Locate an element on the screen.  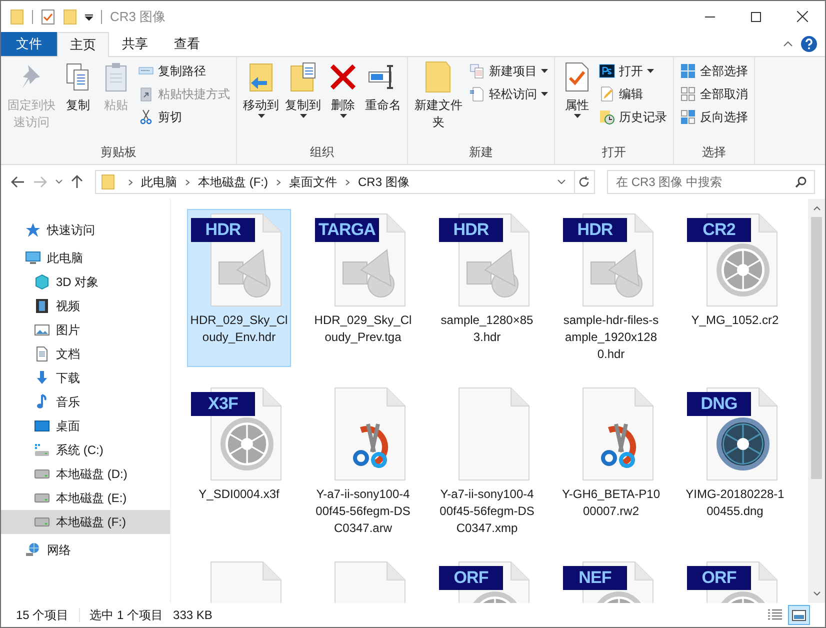
scroll-thumb is located at coordinates (816, 348).